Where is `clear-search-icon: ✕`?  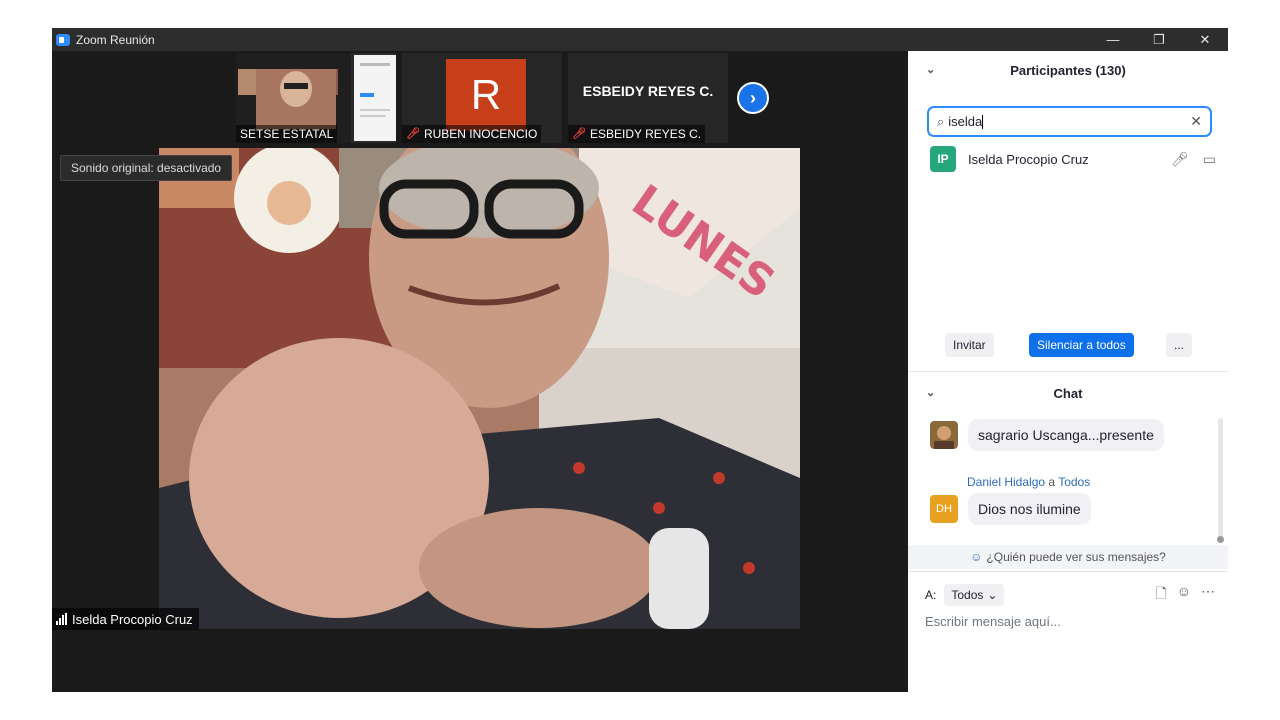 clear-search-icon: ✕ is located at coordinates (1196, 121).